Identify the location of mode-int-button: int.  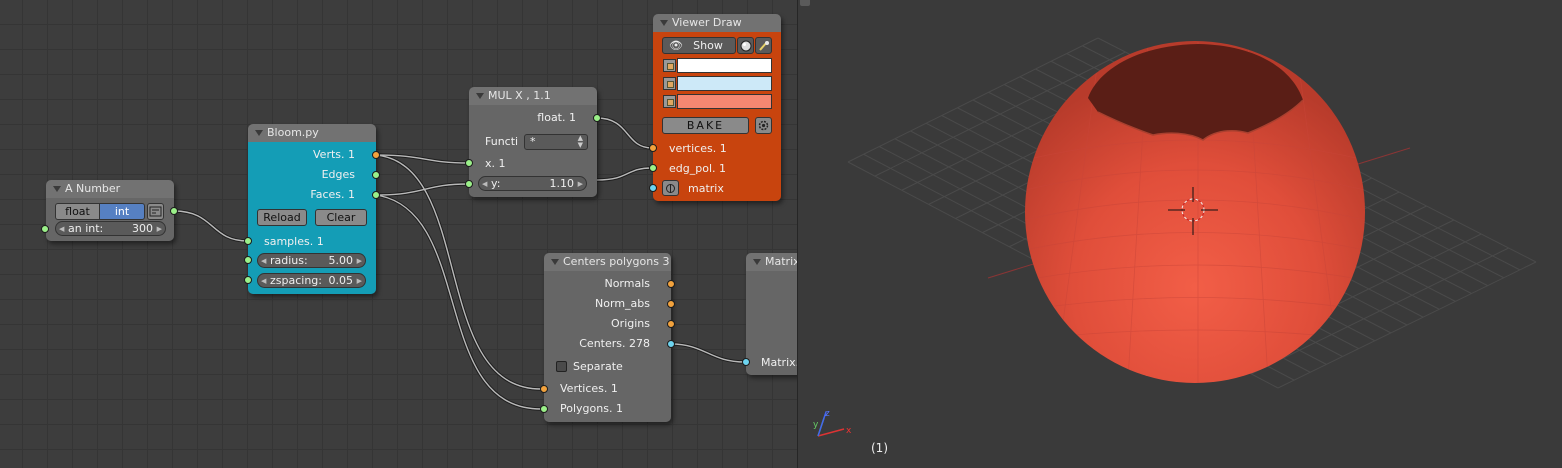
(122, 211).